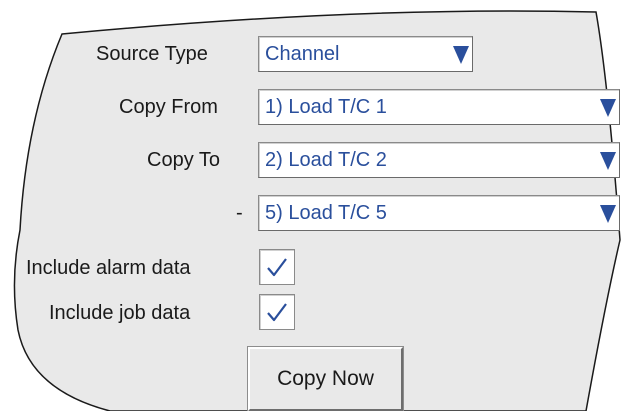 This screenshot has height=411, width=623. Describe the element at coordinates (326, 160) in the screenshot. I see `copy-to-value: 2) Load T/C 2` at that location.